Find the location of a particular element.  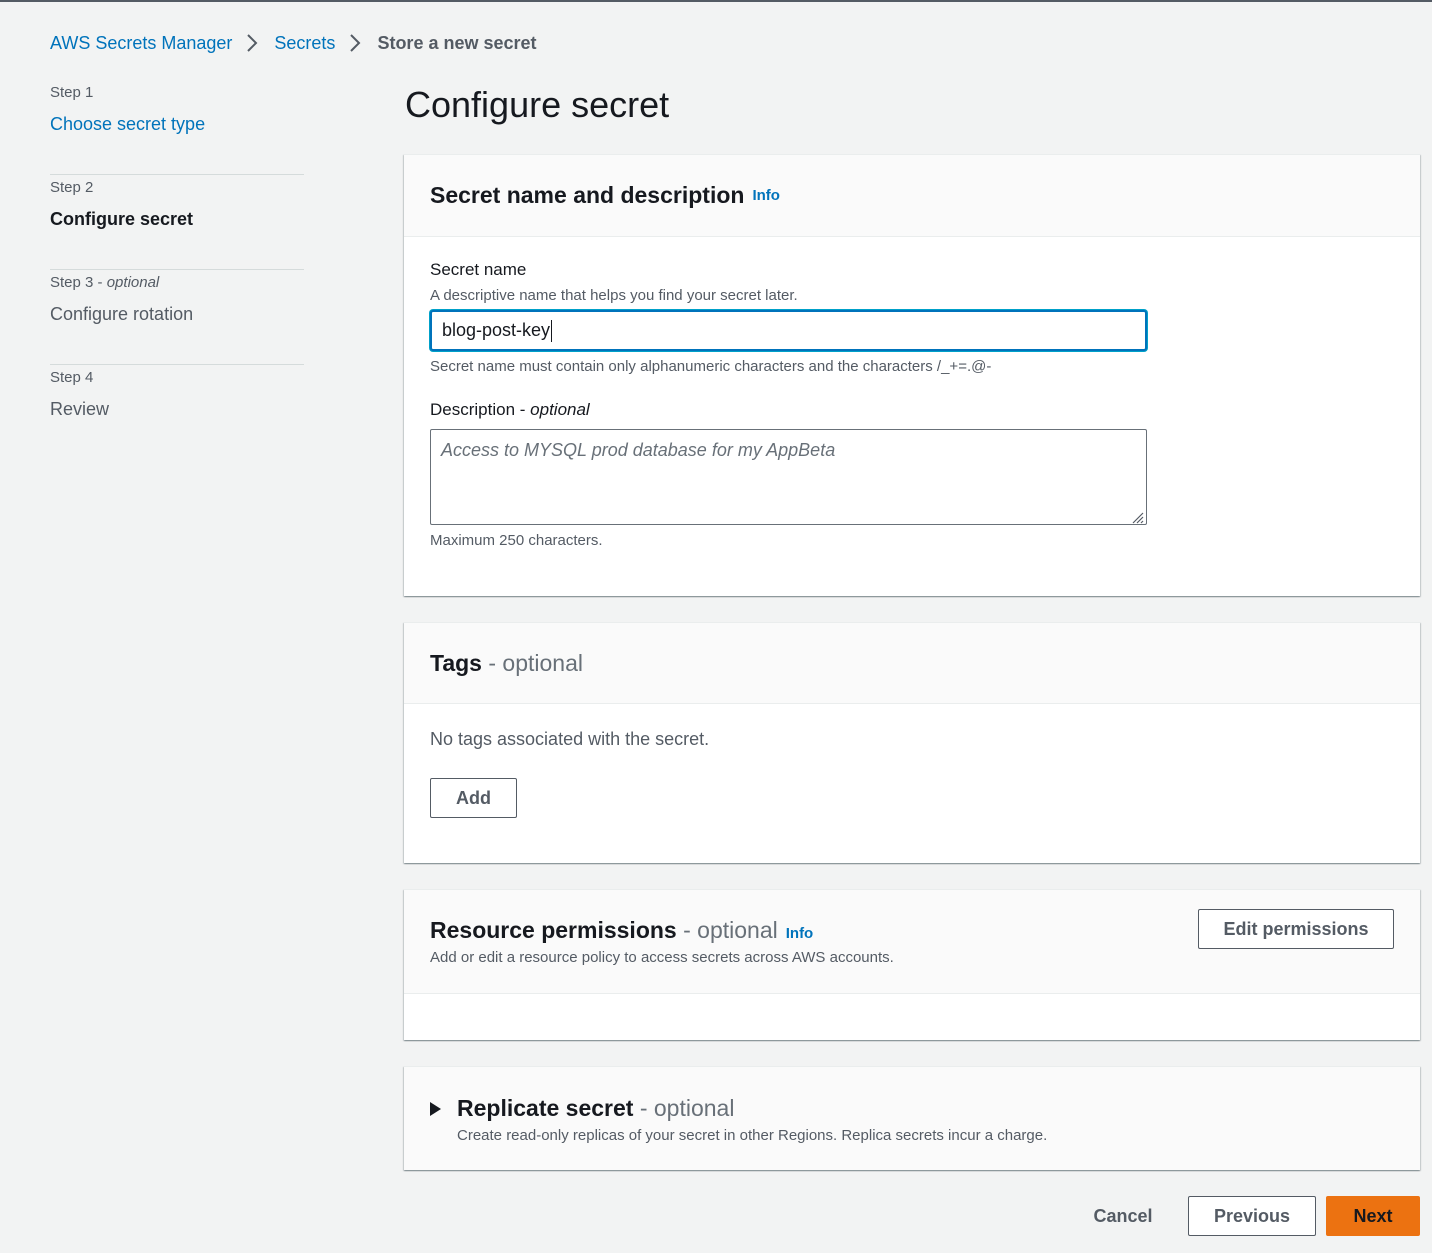

panel-title: Tags - optional is located at coordinates (506, 663).